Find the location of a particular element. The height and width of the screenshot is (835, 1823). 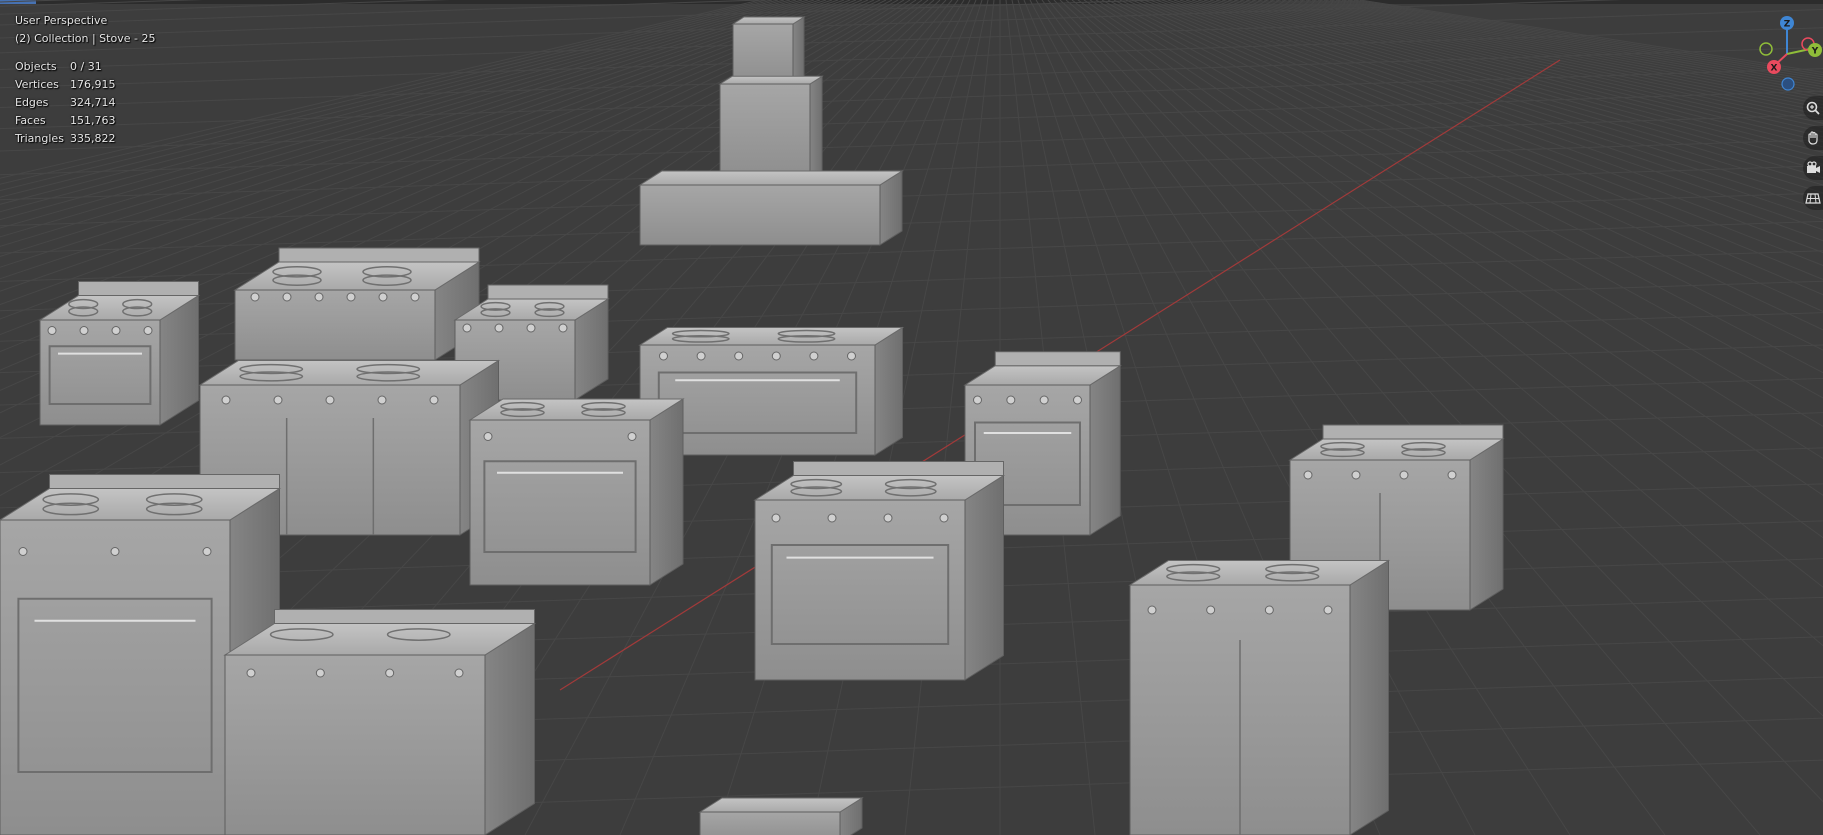

gizmo-y-label: Y is located at coordinates (1815, 52).